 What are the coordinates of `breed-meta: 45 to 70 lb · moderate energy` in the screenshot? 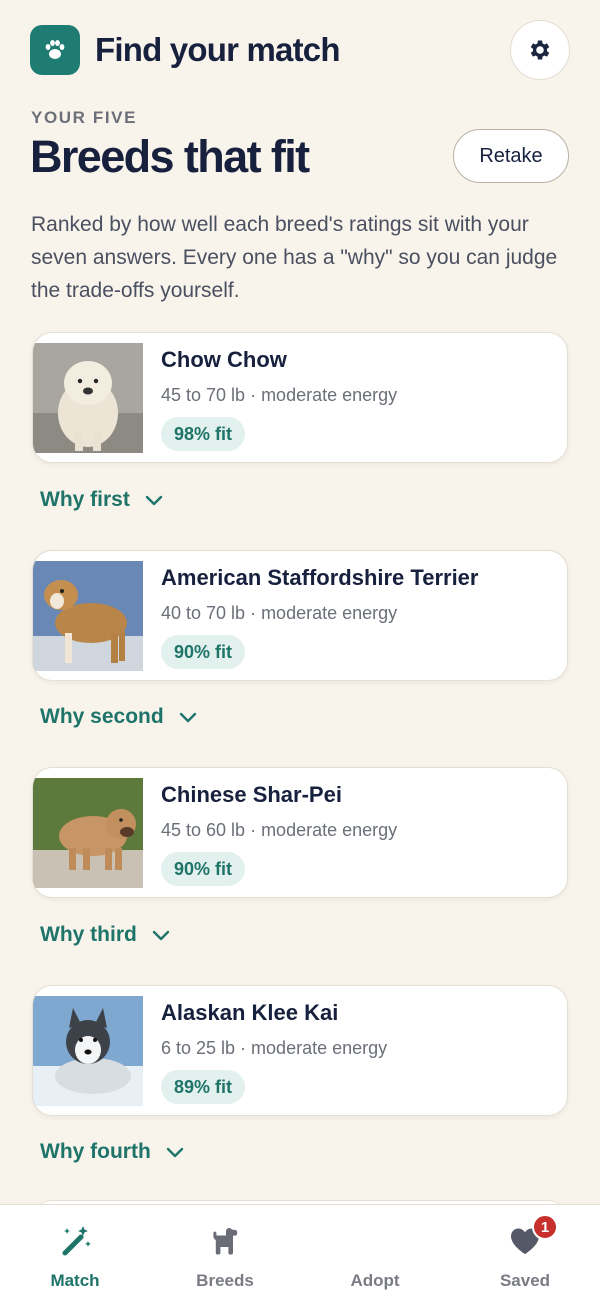 It's located at (279, 395).